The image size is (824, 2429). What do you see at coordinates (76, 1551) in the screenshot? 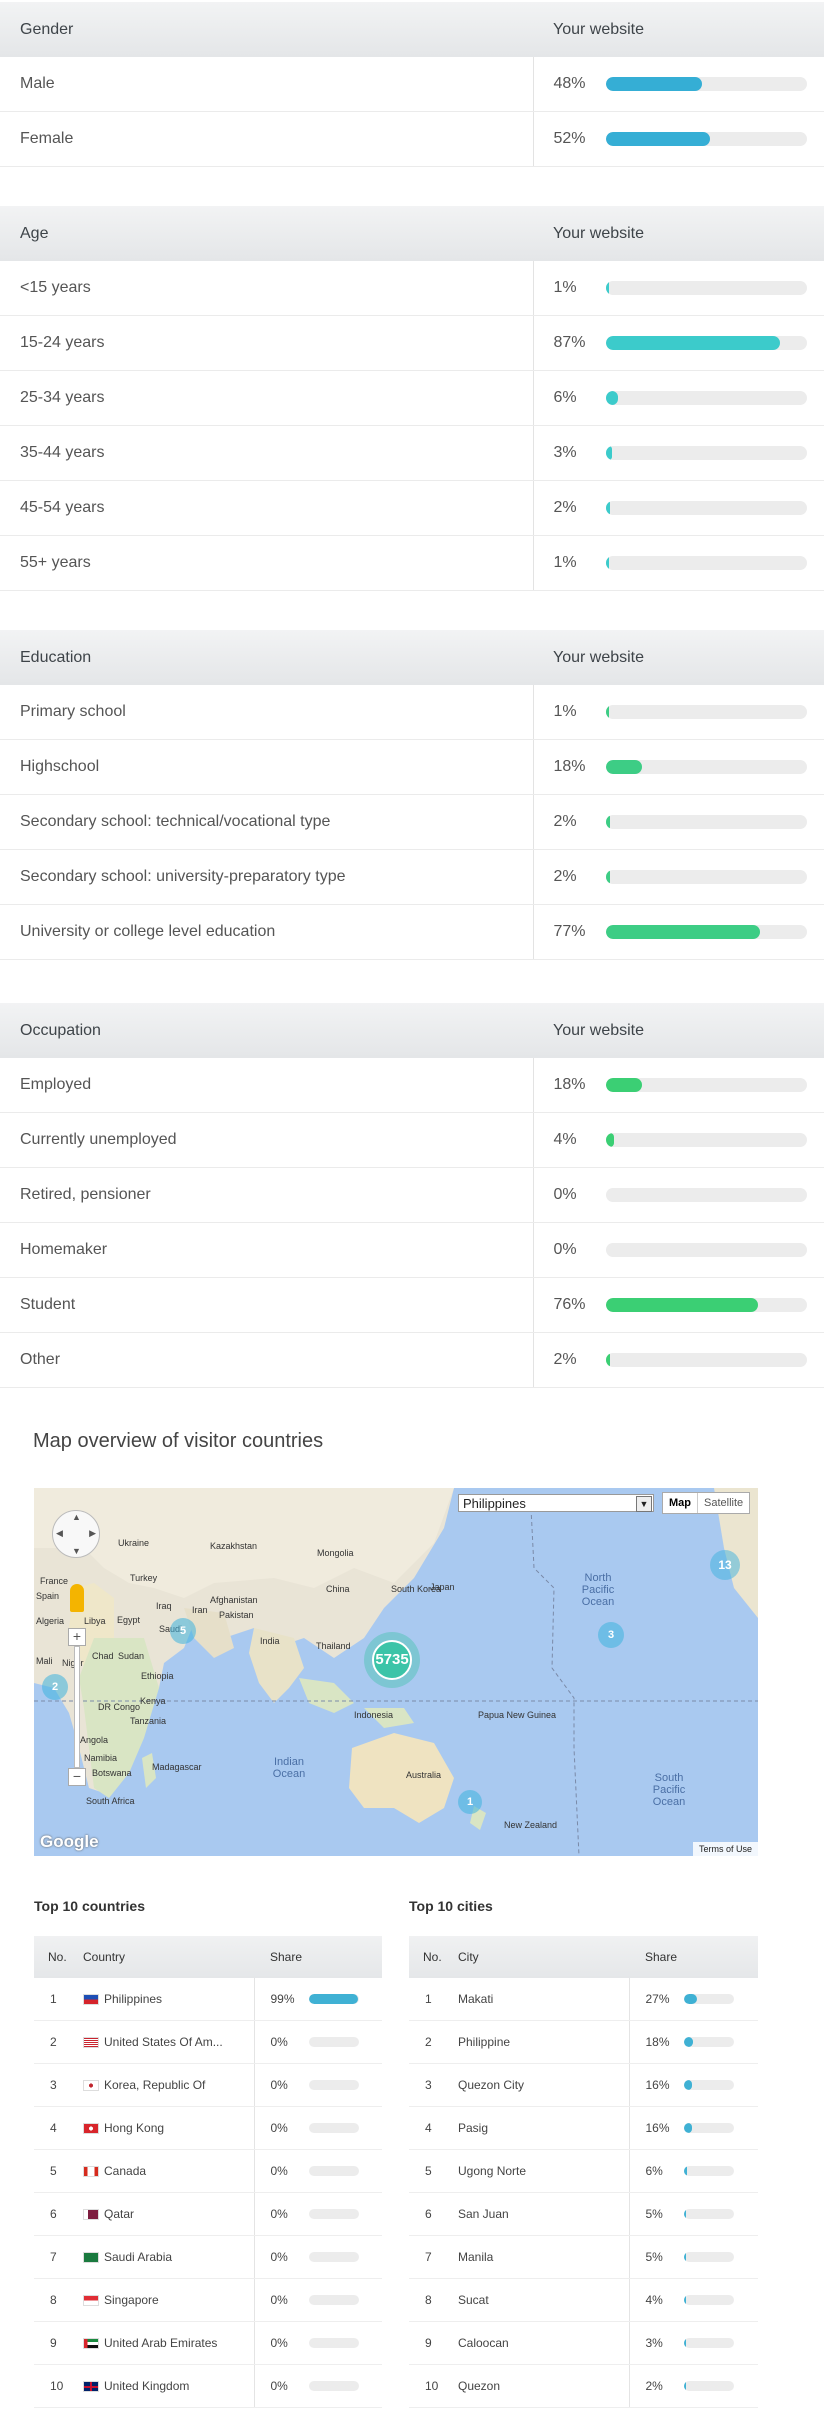
I see `pan-down-icon: ▼` at bounding box center [76, 1551].